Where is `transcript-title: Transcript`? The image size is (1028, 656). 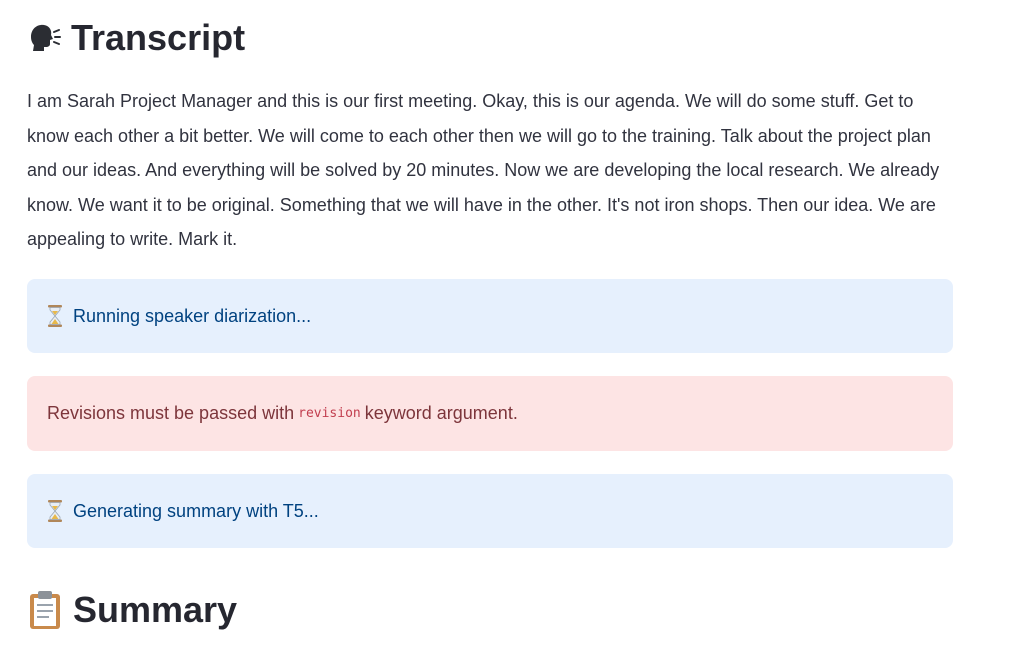
transcript-title: Transcript is located at coordinates (158, 37).